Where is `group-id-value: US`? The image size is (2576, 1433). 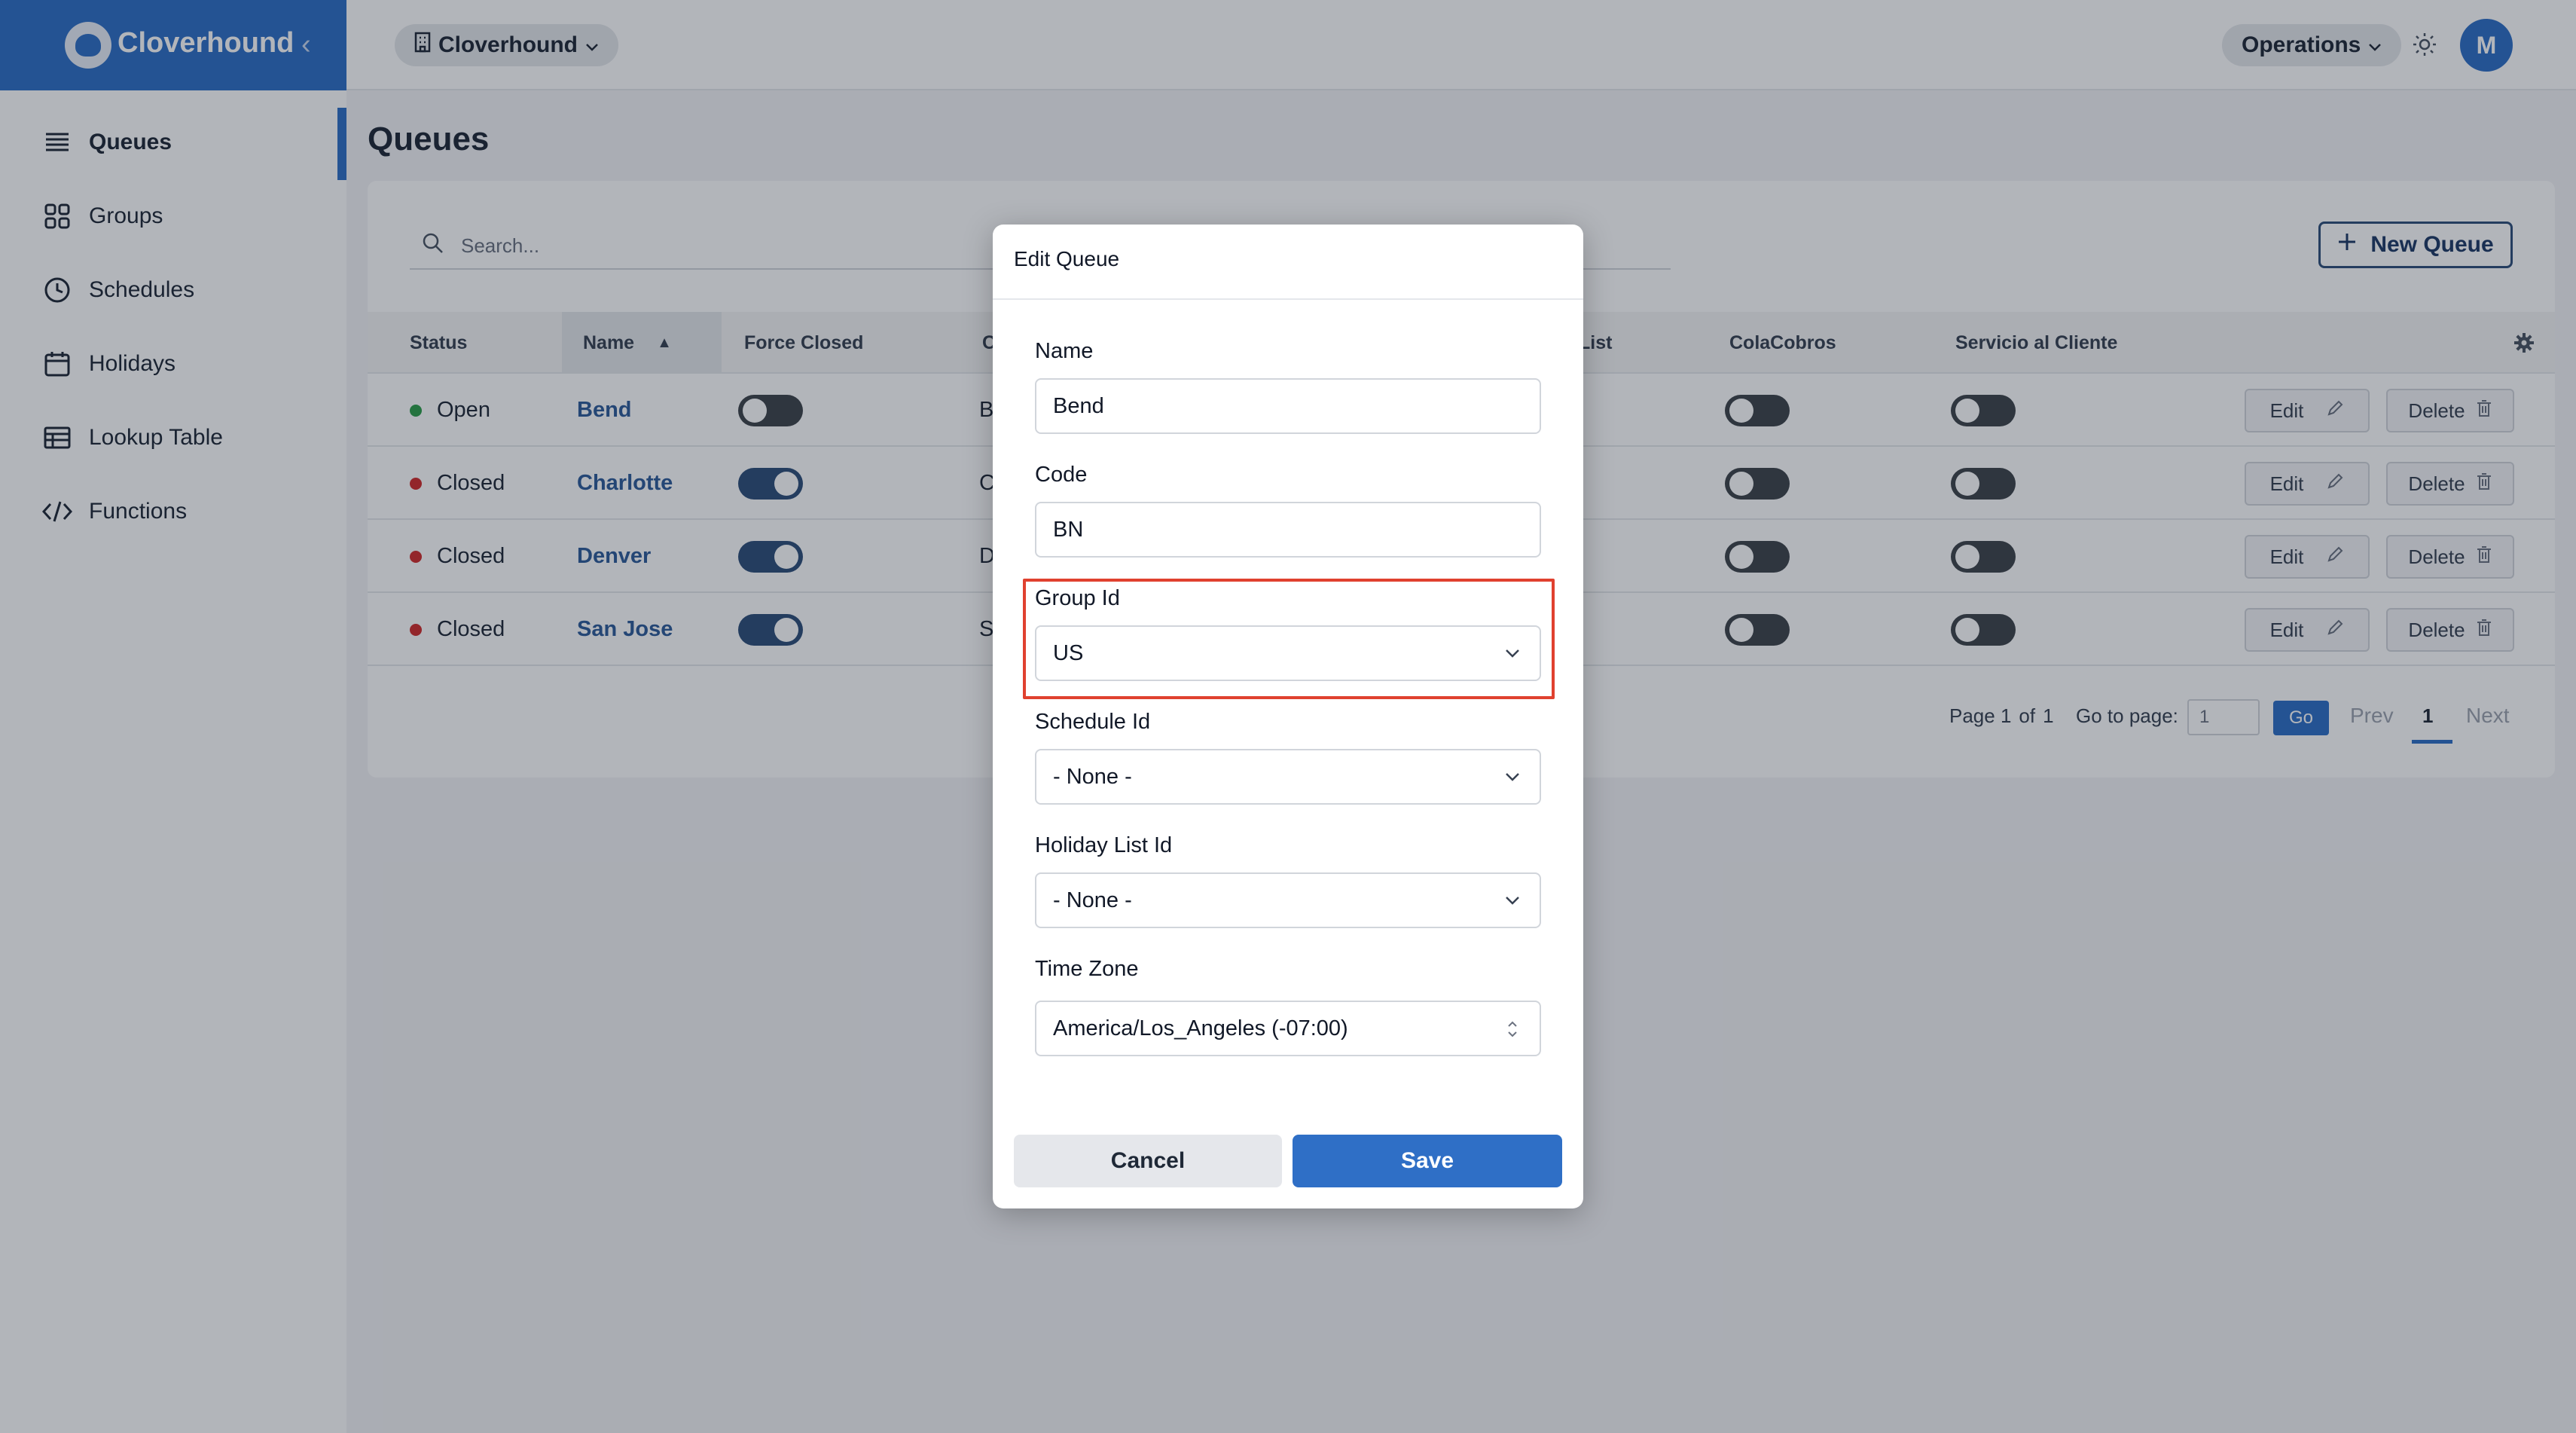 group-id-value: US is located at coordinates (1069, 652).